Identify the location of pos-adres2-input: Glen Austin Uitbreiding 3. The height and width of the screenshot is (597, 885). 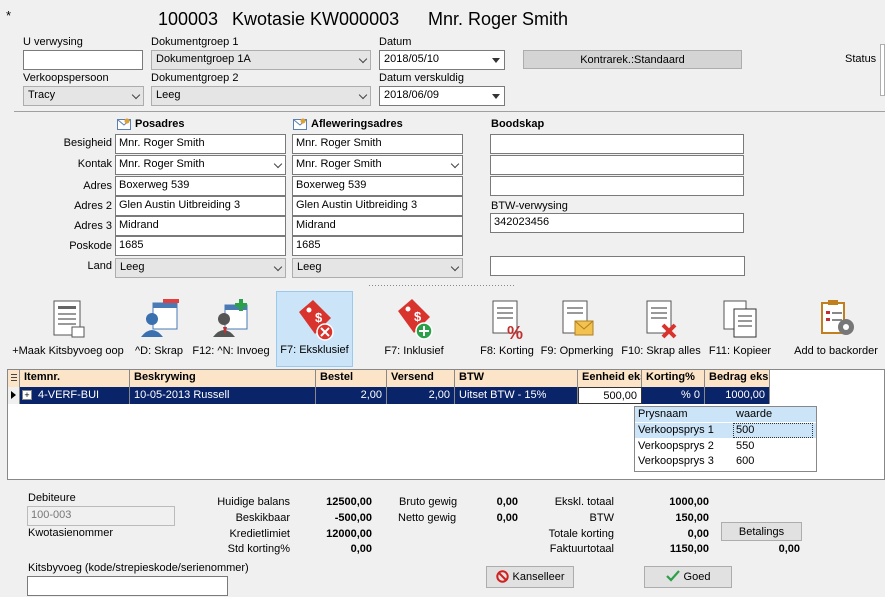
(200, 206).